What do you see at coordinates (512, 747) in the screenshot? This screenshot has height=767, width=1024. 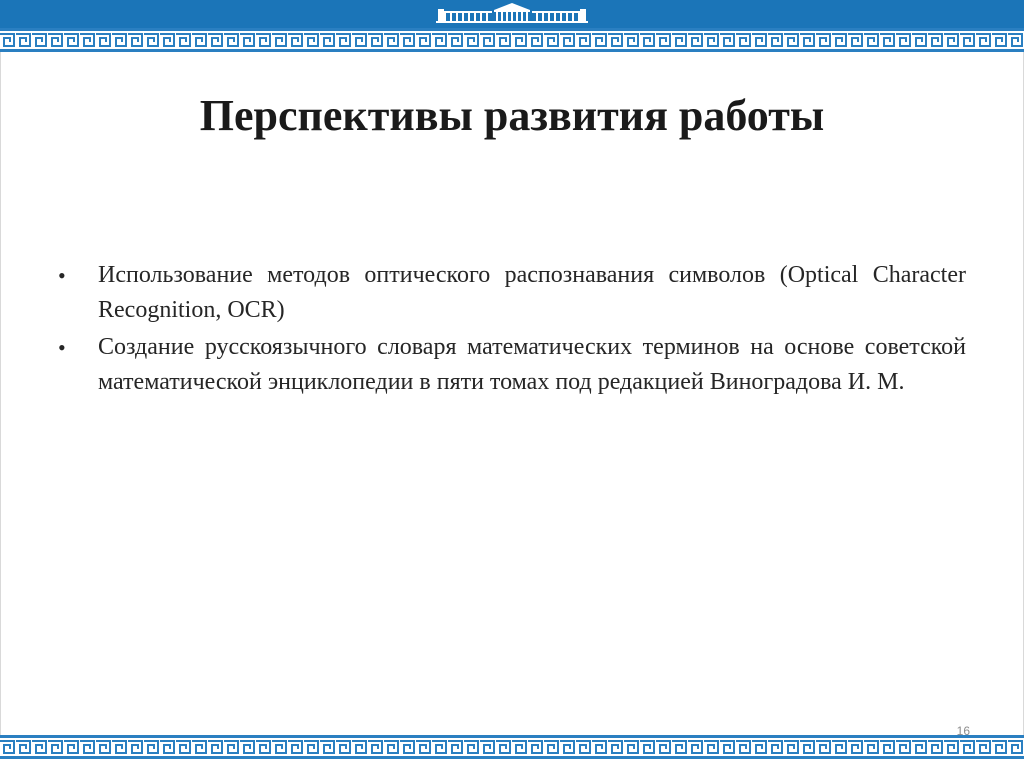 I see `bottom-meander-border` at bounding box center [512, 747].